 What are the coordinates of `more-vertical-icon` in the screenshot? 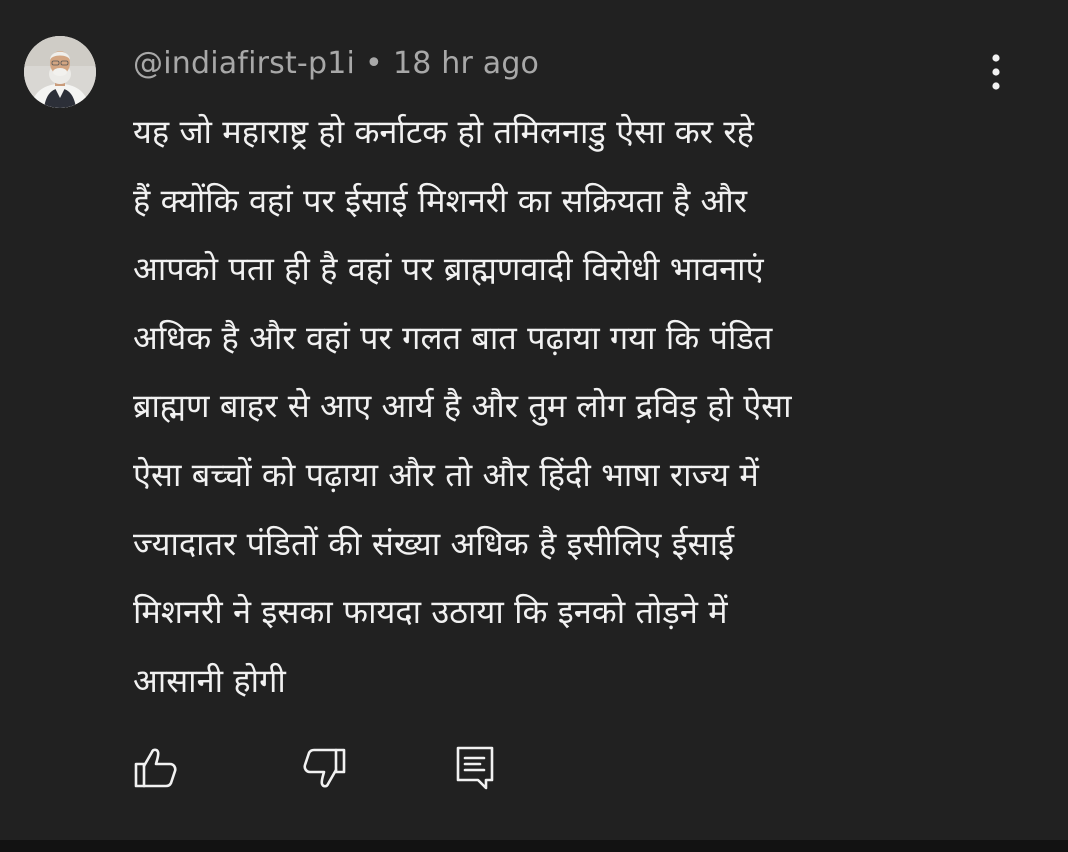 It's located at (996, 72).